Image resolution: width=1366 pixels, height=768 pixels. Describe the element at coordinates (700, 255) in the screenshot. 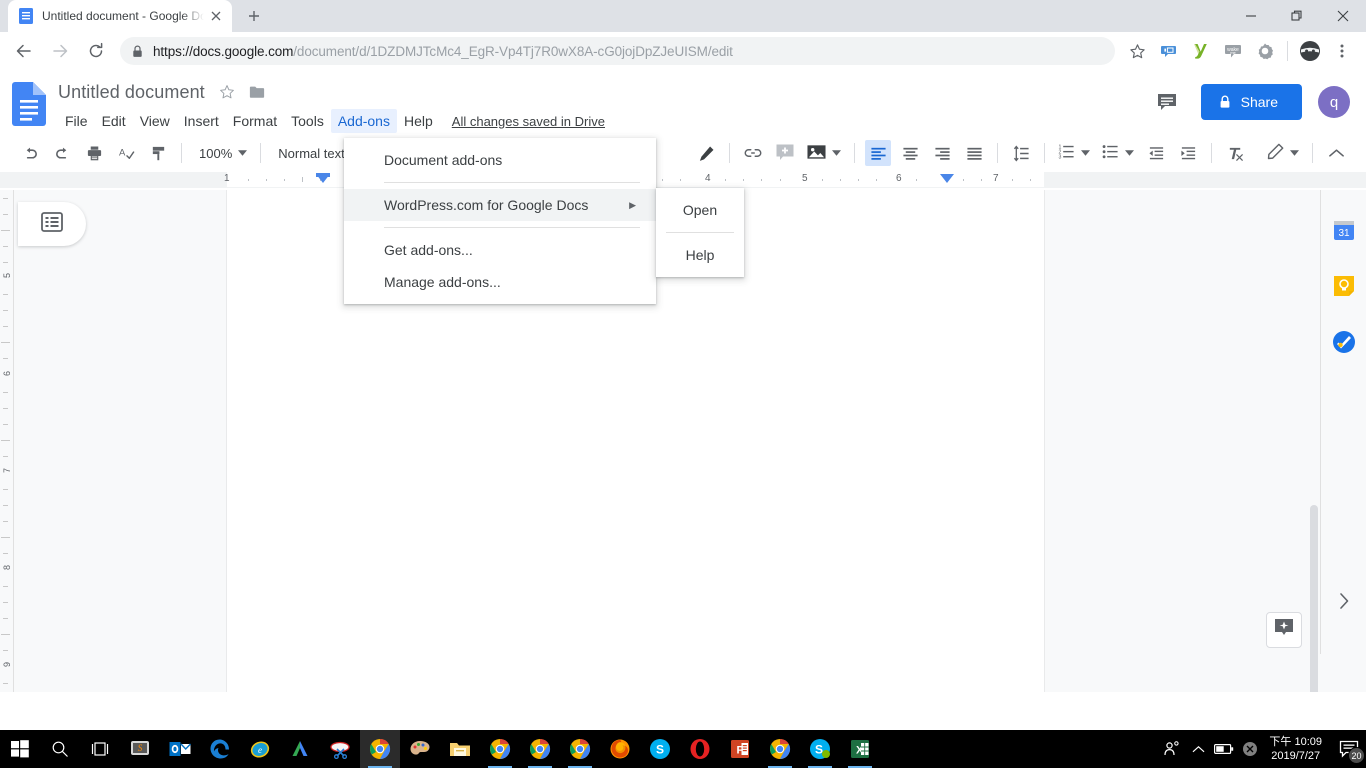

I see `submenu-item-help: Help` at that location.